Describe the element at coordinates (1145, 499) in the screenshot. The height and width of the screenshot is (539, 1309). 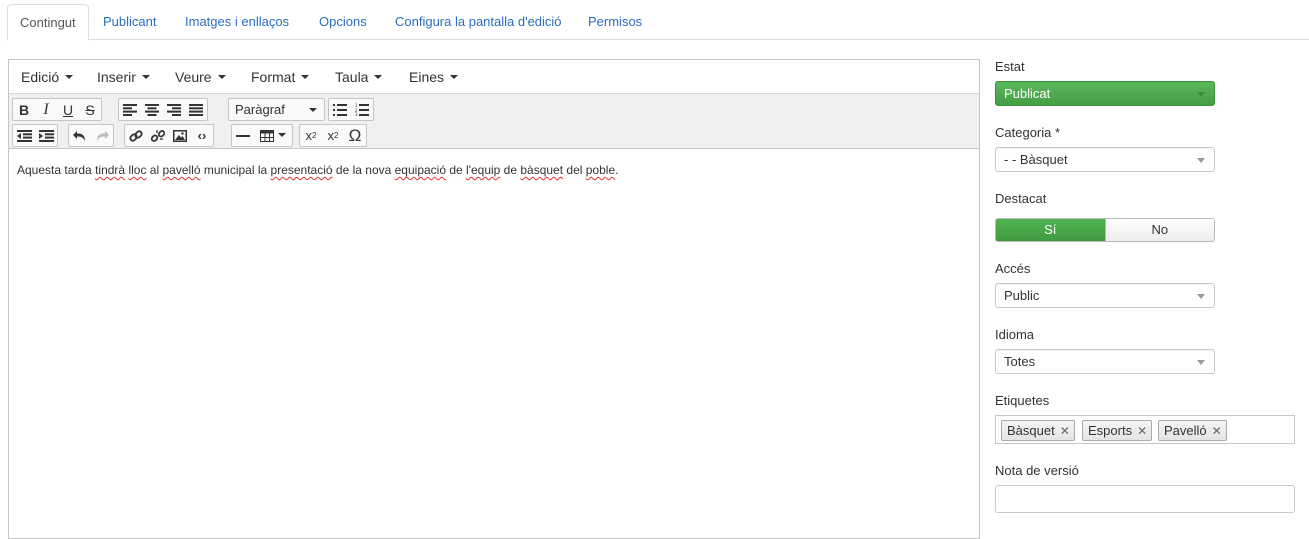
I see `nota-versio-input` at that location.